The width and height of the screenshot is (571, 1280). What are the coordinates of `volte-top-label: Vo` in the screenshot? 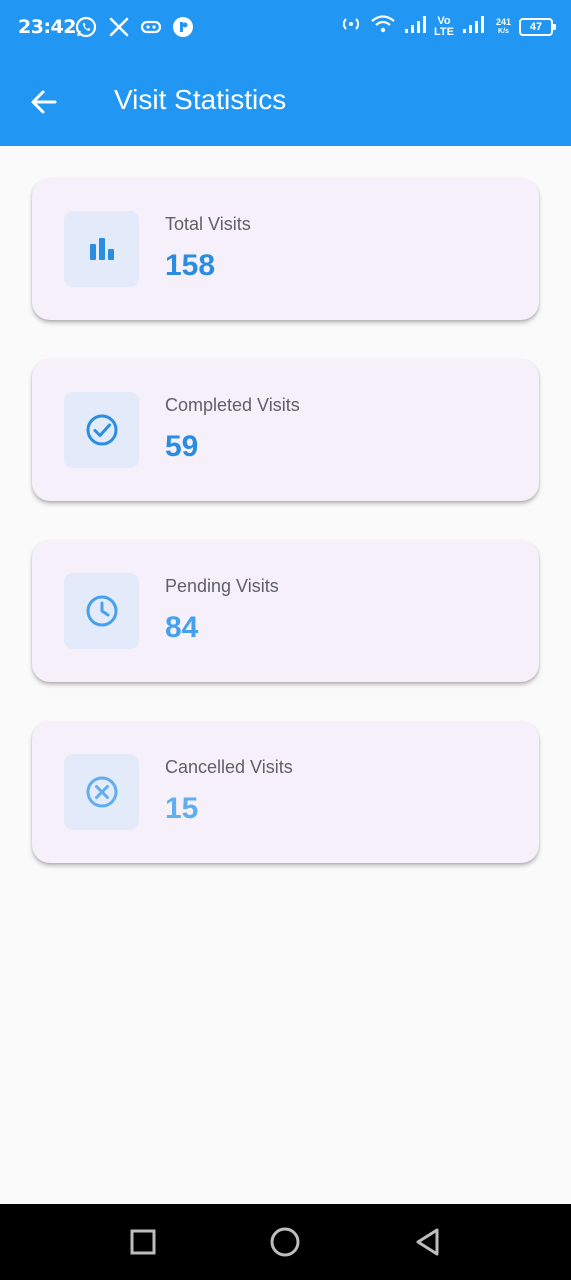 It's located at (444, 20).